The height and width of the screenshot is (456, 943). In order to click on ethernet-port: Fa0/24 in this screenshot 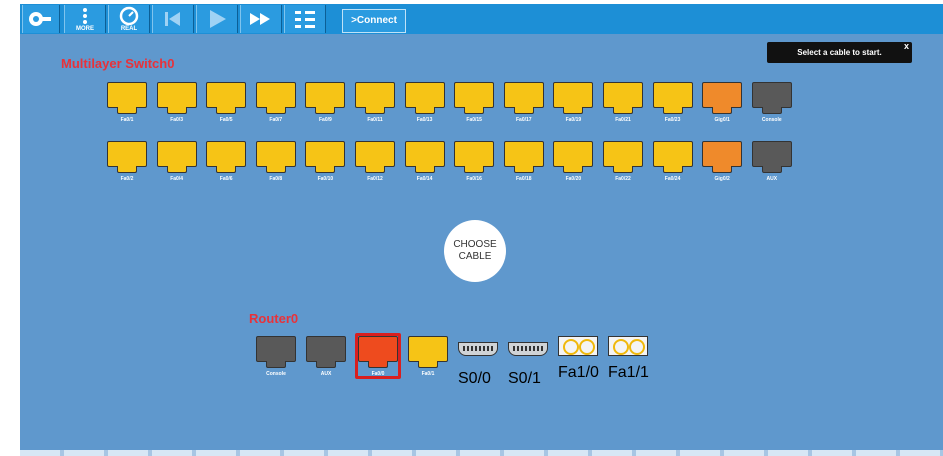, I will do `click(672, 161)`.